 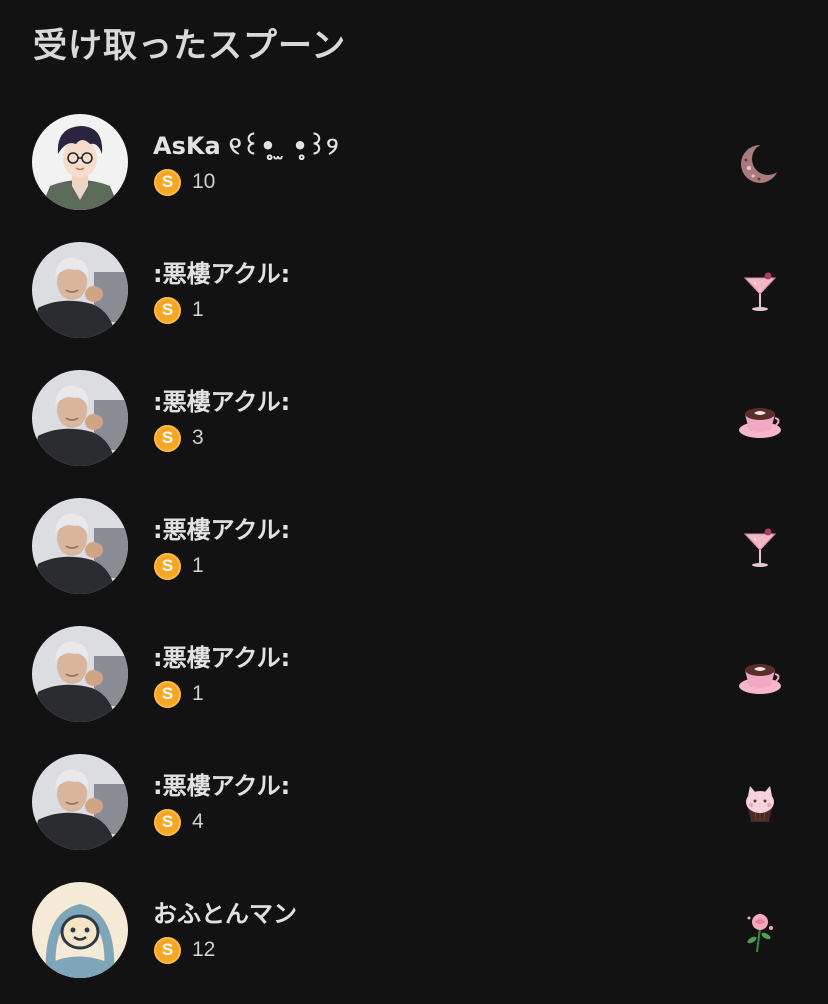 I want to click on cat-cupcake-icon, so click(x=760, y=803).